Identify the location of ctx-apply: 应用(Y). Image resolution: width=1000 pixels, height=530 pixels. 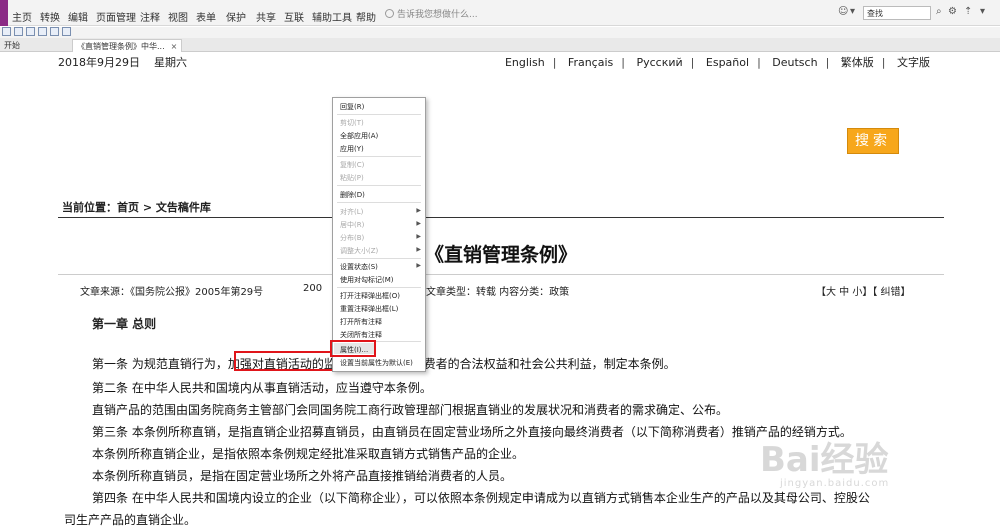
(352, 149).